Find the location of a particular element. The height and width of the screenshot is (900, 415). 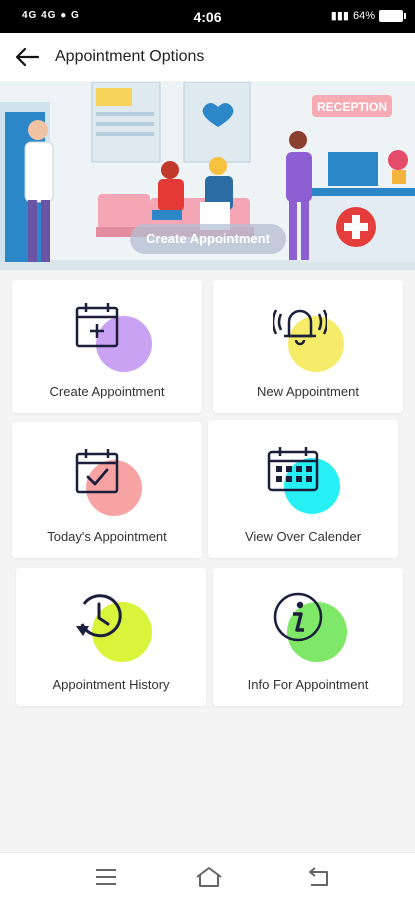

calendar-check-icon is located at coordinates (97, 471).